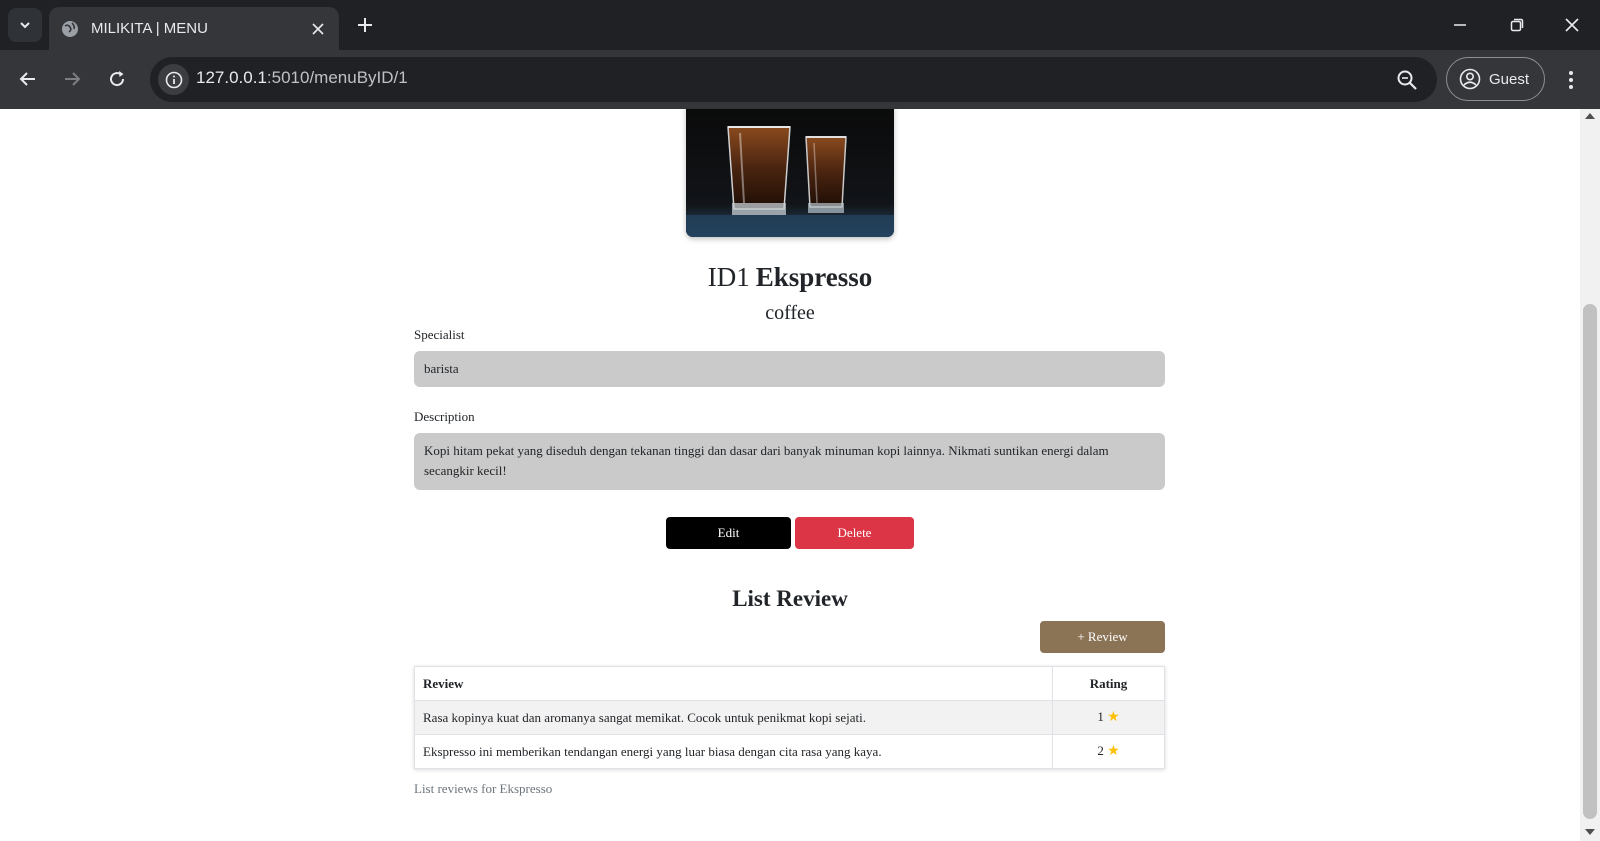 The image size is (1600, 841). I want to click on restore-icon, so click(1517, 25).